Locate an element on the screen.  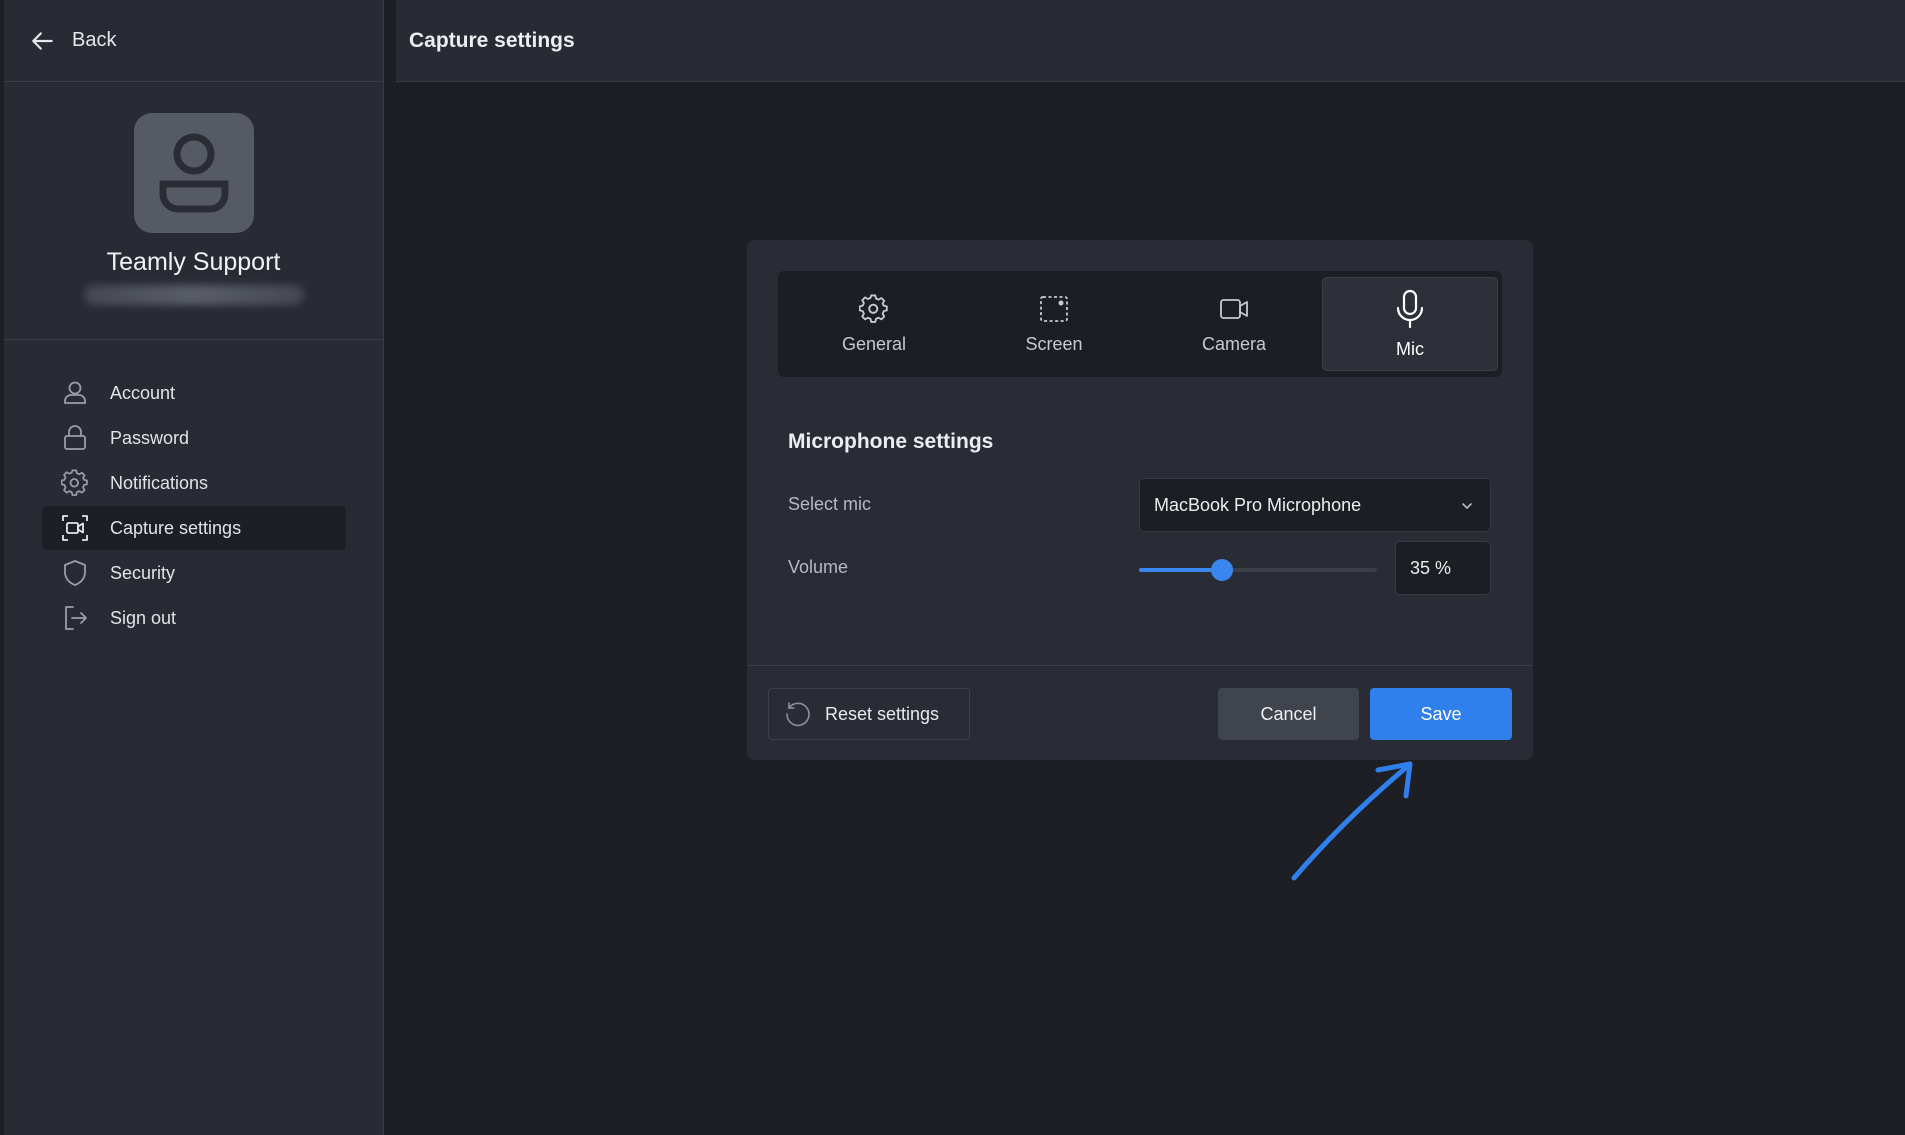
section-title: Microphone settings is located at coordinates (891, 441).